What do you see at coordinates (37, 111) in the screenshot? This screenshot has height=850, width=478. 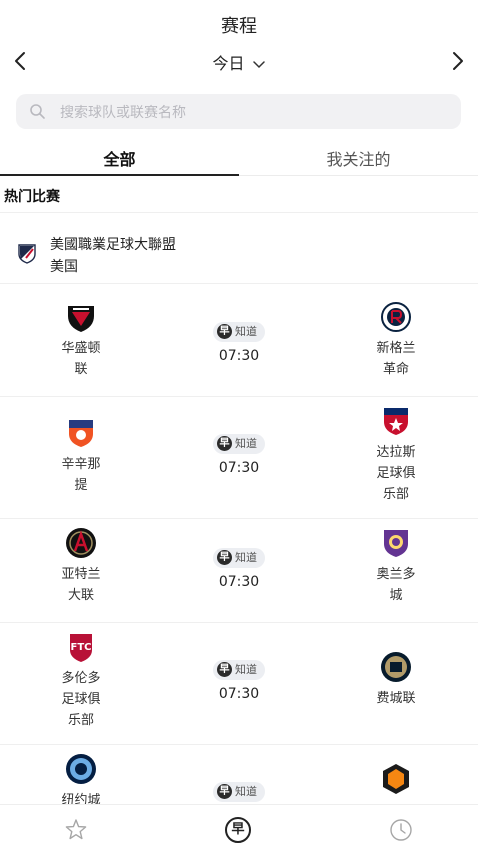 I see `search-icon` at bounding box center [37, 111].